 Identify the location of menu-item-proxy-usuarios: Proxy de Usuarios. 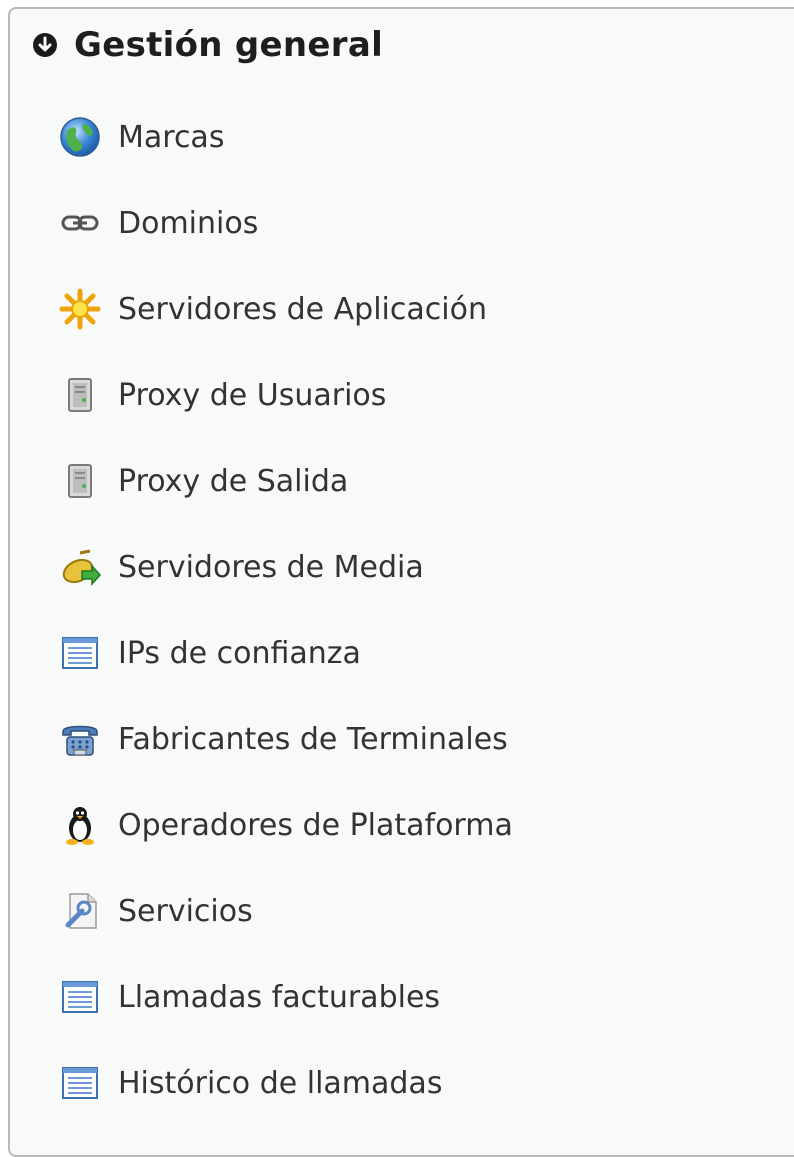
(222, 395).